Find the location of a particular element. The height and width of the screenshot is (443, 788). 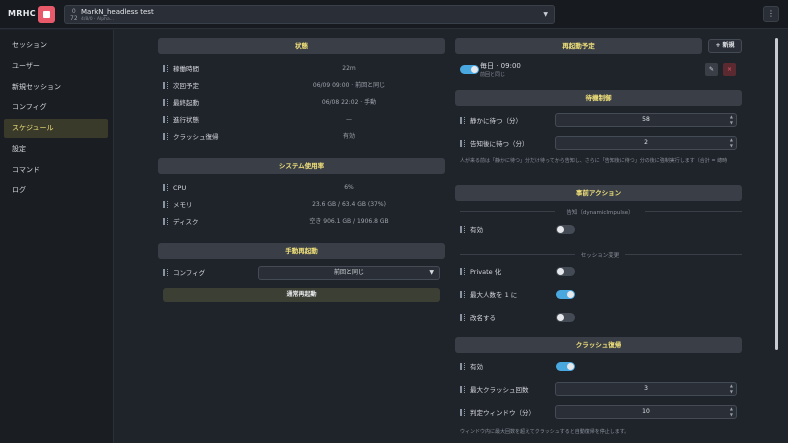

edit-icon: ✎ is located at coordinates (711, 69).